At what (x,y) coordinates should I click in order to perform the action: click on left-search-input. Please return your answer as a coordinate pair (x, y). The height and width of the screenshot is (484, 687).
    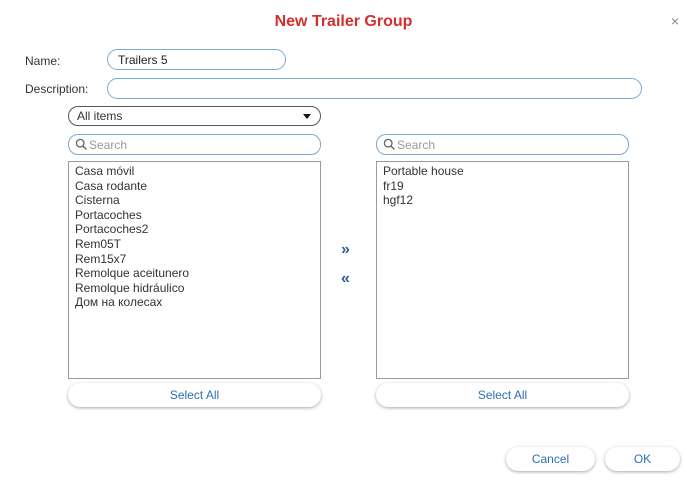
    Looking at the image, I should click on (200, 144).